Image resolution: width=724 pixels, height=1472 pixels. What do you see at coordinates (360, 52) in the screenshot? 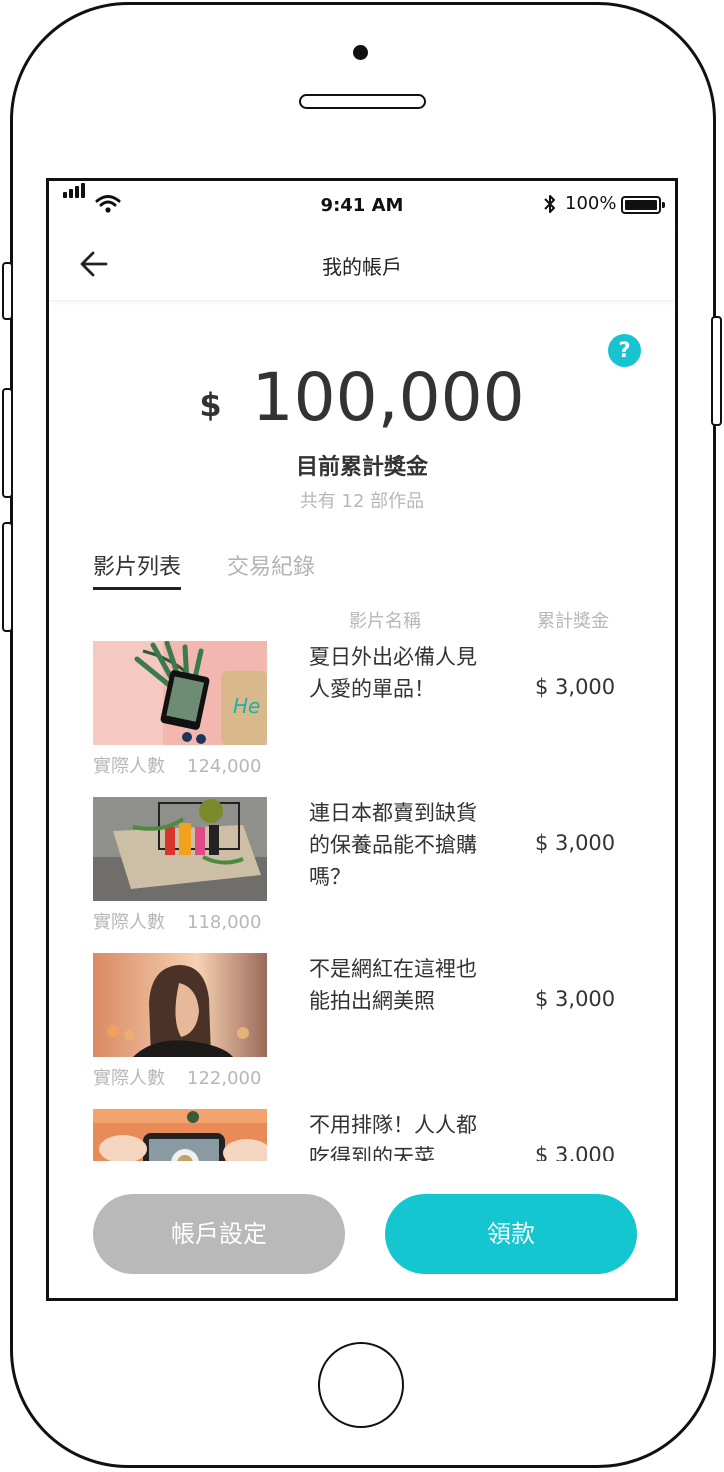
I see `front-camera` at bounding box center [360, 52].